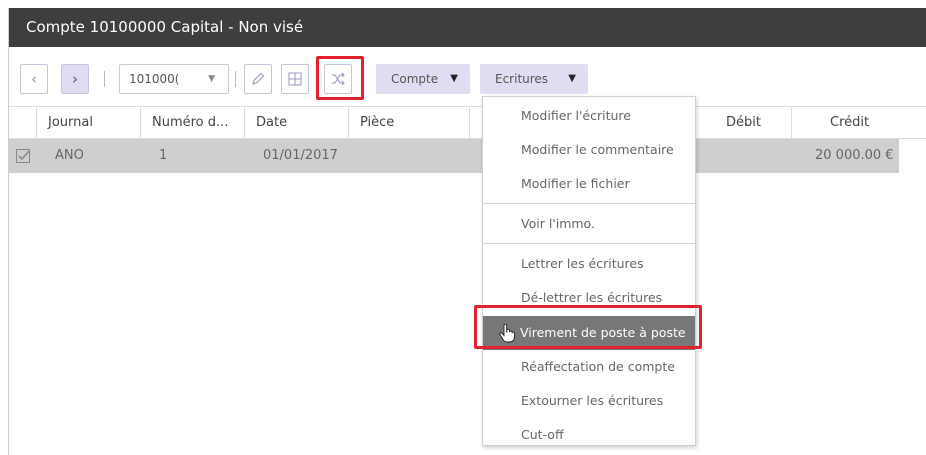 This screenshot has height=455, width=926. I want to click on menu-item-cut-off: Cut-off, so click(589, 435).